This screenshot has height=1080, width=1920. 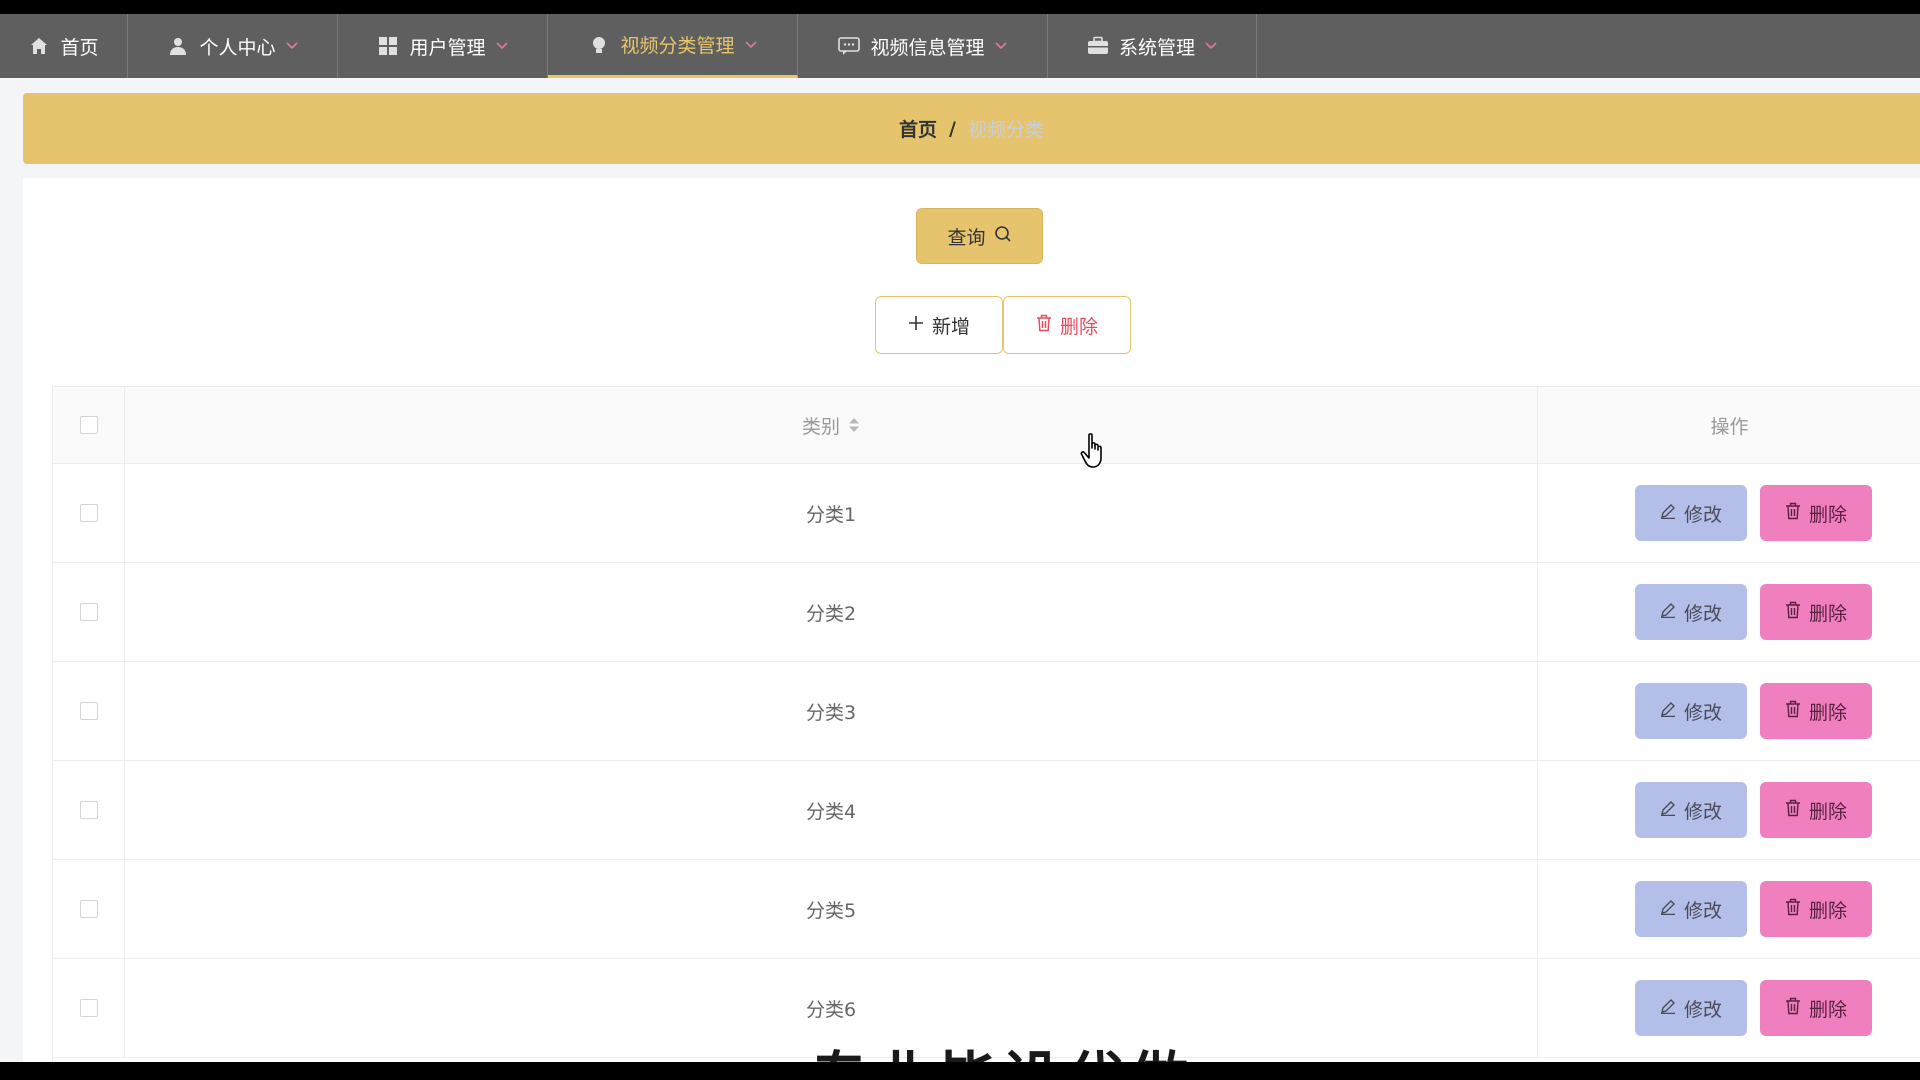 I want to click on row-category-cell: 分类2, so click(x=831, y=612).